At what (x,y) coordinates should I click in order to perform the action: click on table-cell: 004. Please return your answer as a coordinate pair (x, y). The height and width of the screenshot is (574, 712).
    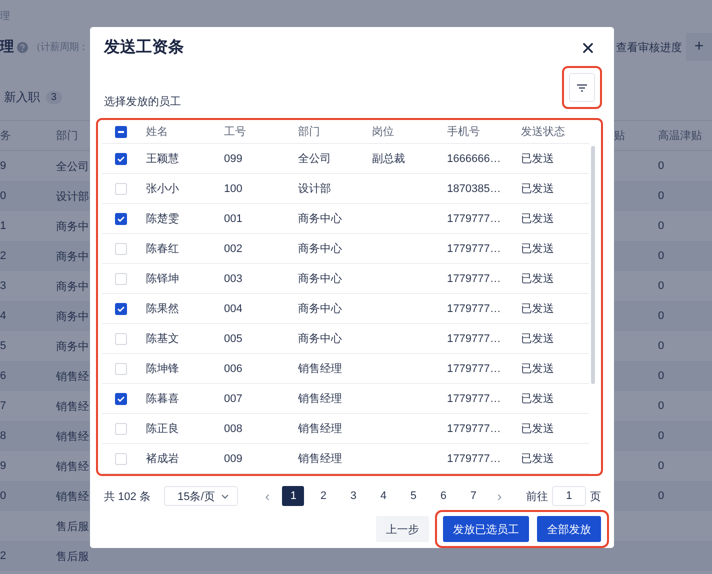
    Looking at the image, I should click on (233, 308).